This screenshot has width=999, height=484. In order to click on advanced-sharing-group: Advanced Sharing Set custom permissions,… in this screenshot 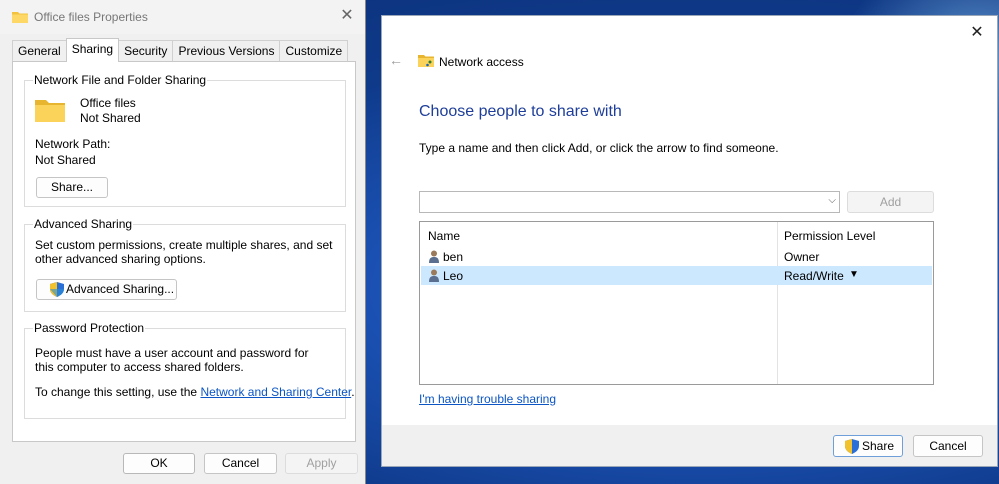, I will do `click(185, 264)`.